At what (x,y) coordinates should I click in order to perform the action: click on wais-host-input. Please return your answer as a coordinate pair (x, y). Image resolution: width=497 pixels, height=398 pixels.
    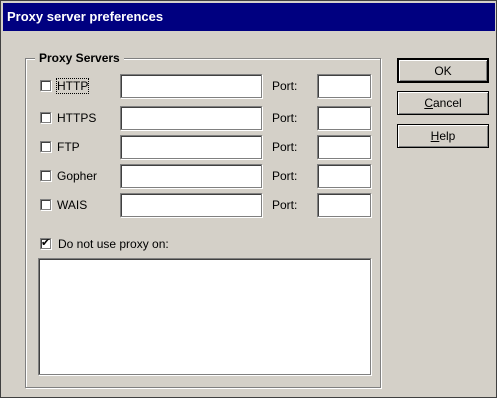
    Looking at the image, I should click on (191, 205).